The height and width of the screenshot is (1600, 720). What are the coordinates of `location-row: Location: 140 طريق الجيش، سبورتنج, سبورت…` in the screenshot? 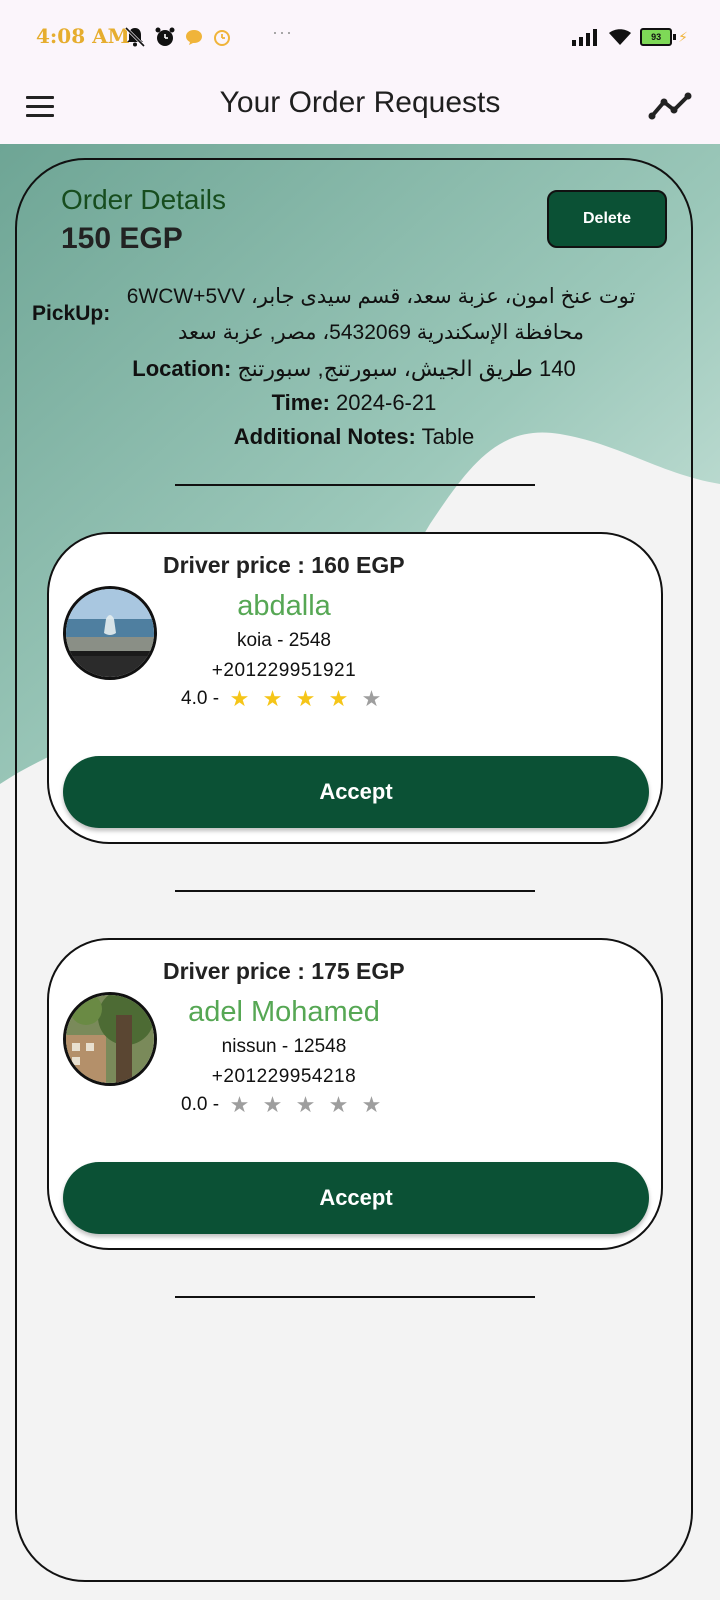 It's located at (354, 369).